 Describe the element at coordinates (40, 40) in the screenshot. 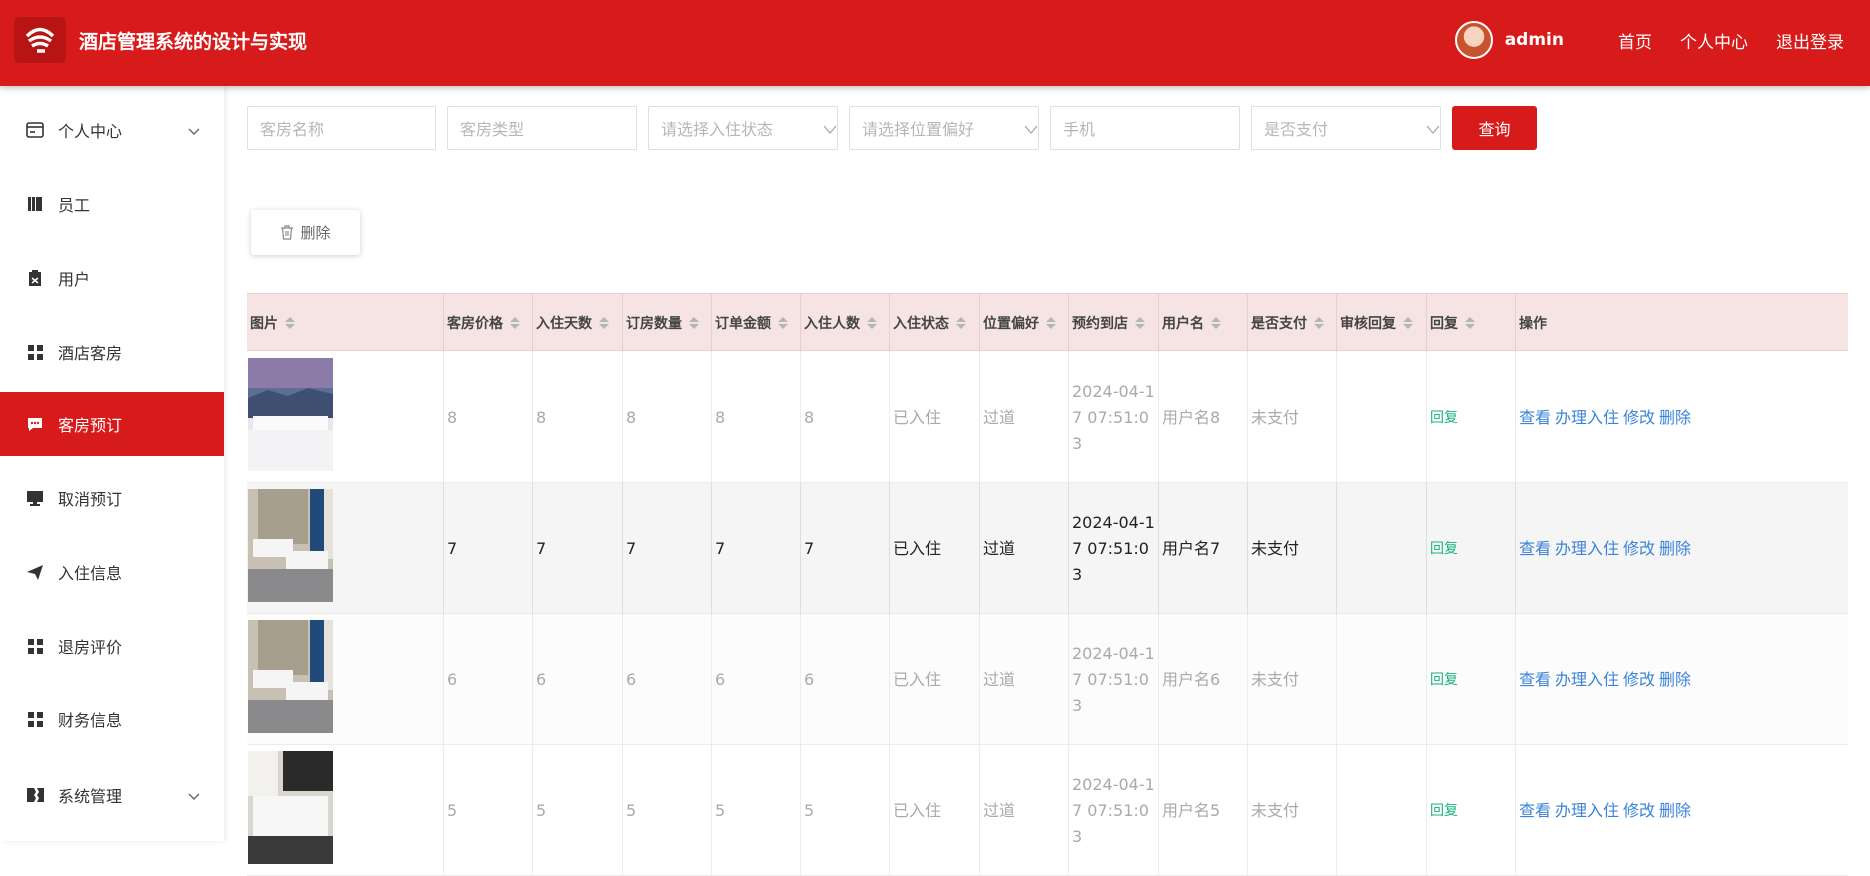

I see `logo-icon` at that location.